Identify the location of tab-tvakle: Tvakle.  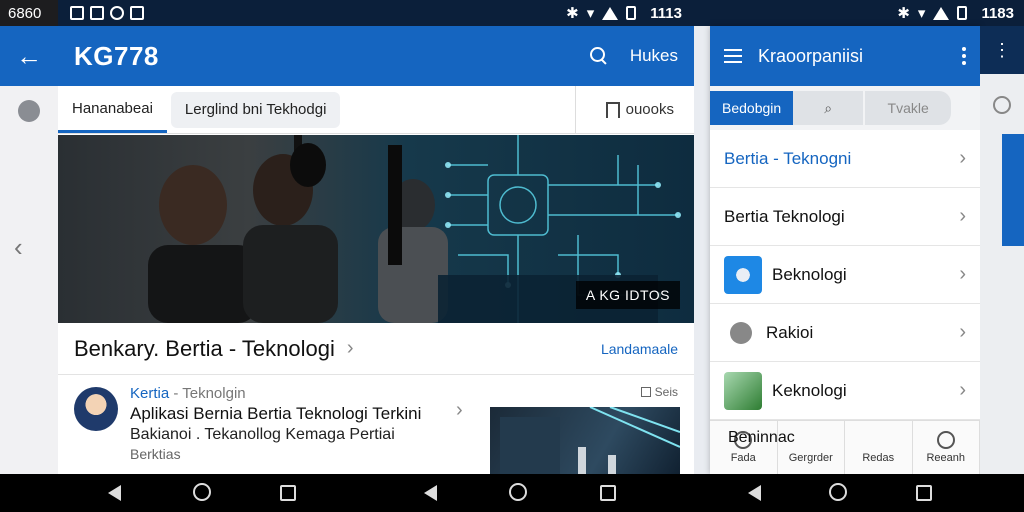
(908, 108).